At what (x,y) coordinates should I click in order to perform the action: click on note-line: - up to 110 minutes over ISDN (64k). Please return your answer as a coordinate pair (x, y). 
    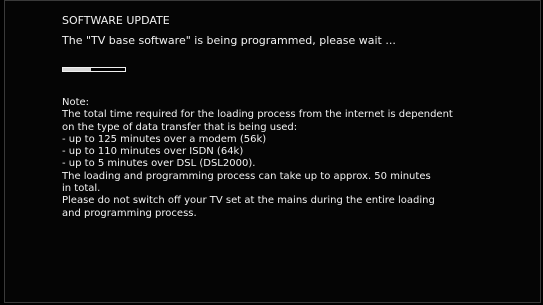
    Looking at the image, I should click on (153, 152).